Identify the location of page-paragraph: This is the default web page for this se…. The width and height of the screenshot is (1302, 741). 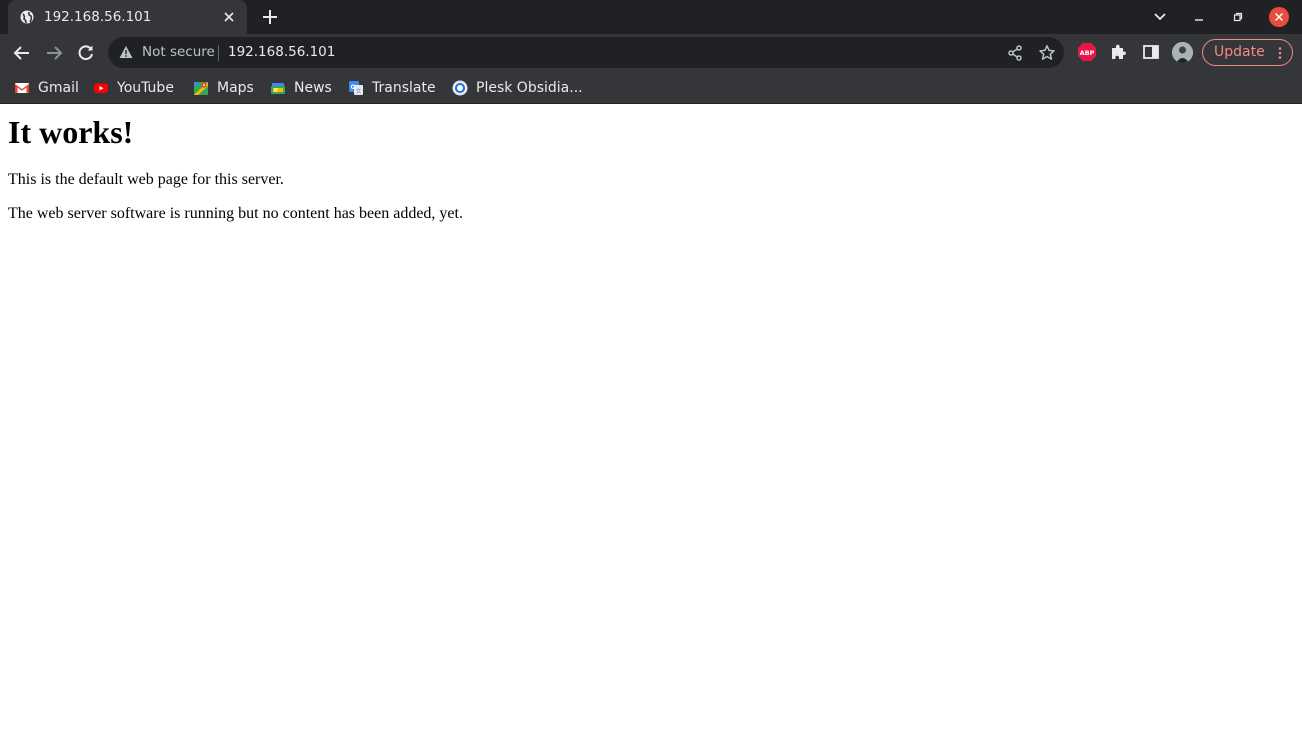
(146, 179).